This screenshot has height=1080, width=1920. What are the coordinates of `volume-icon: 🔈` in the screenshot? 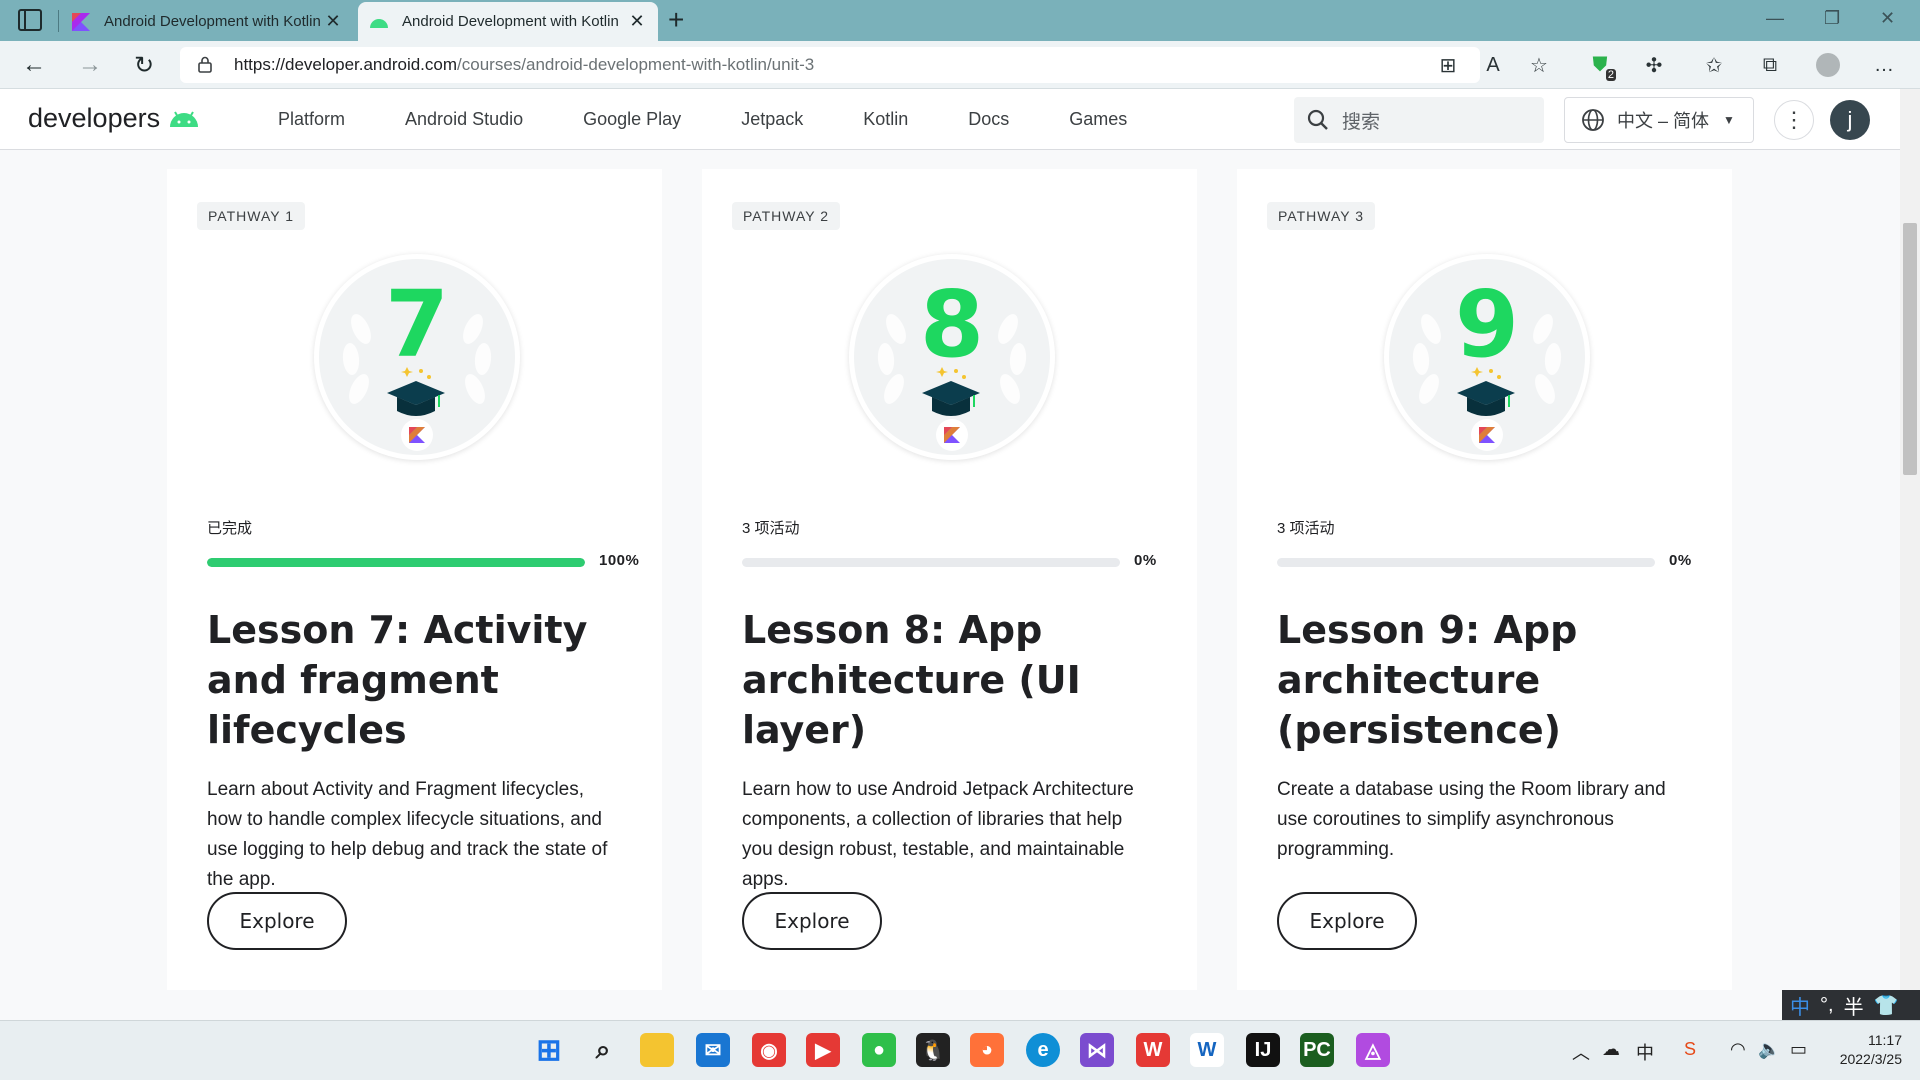 It's located at (1769, 1049).